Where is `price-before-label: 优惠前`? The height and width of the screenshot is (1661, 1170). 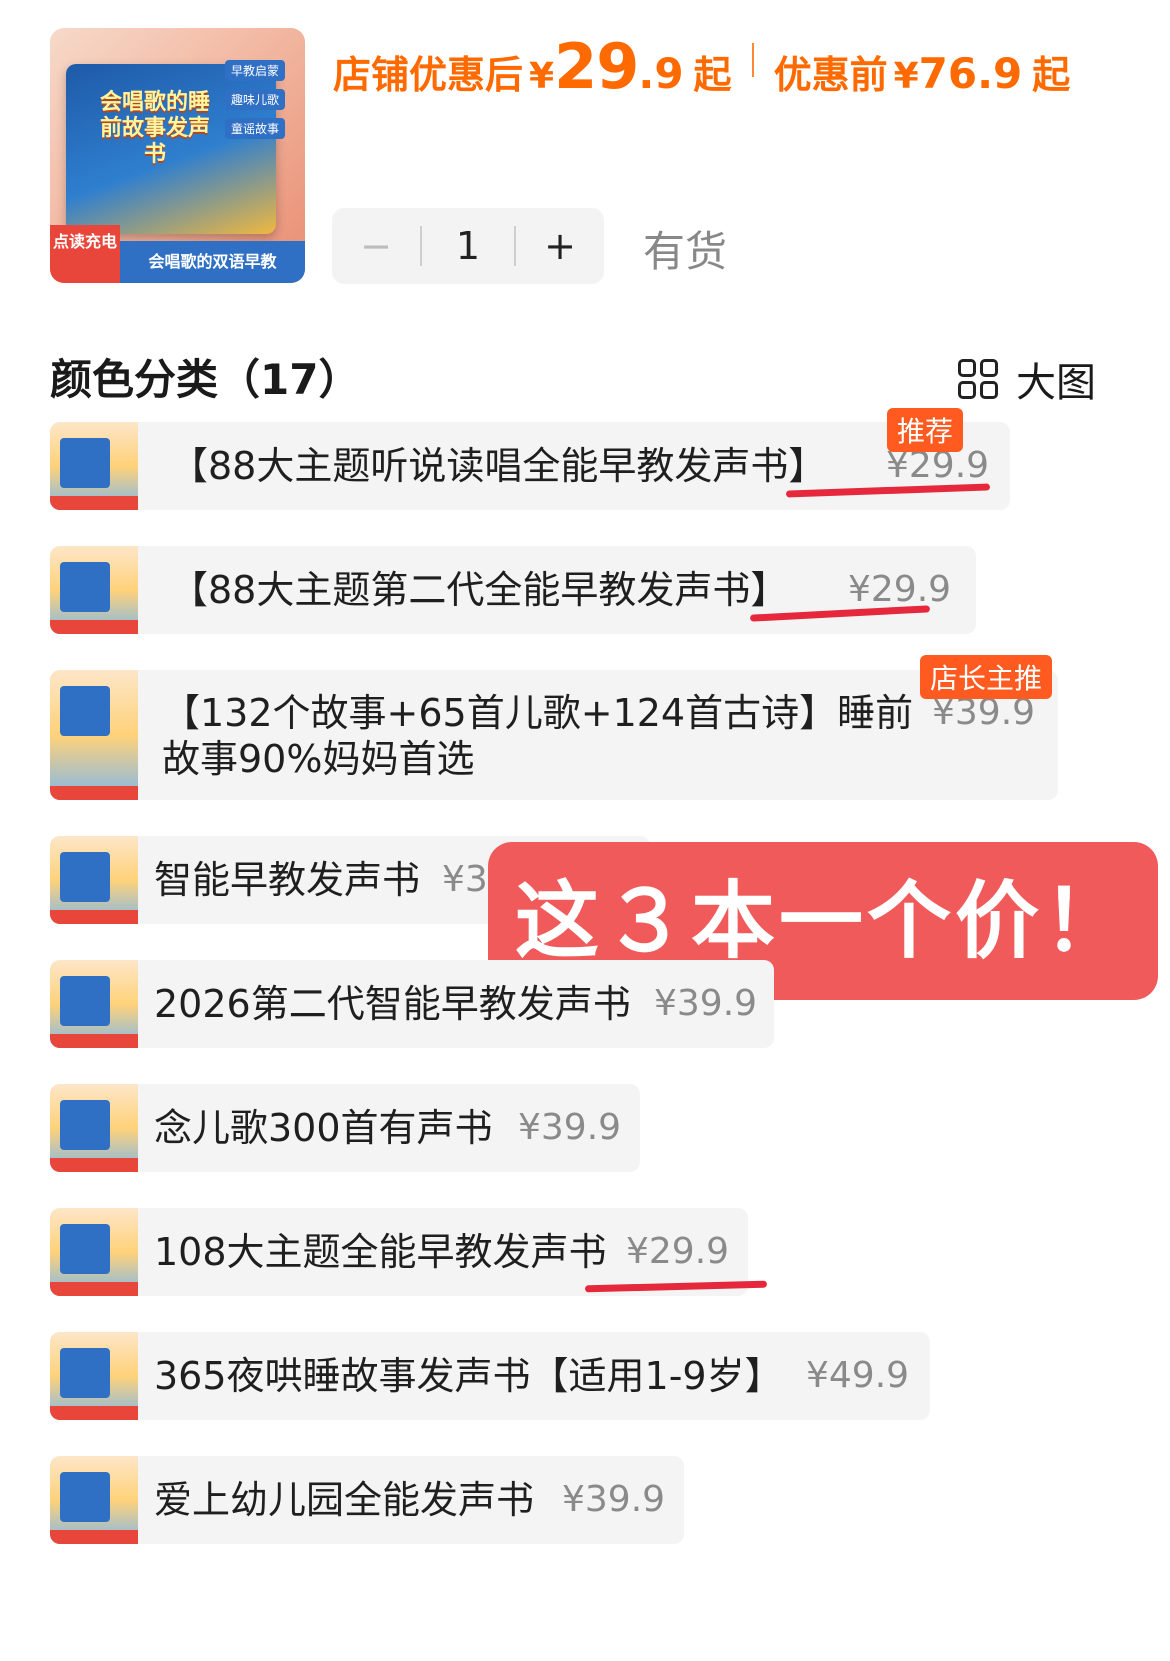 price-before-label: 优惠前 is located at coordinates (830, 75).